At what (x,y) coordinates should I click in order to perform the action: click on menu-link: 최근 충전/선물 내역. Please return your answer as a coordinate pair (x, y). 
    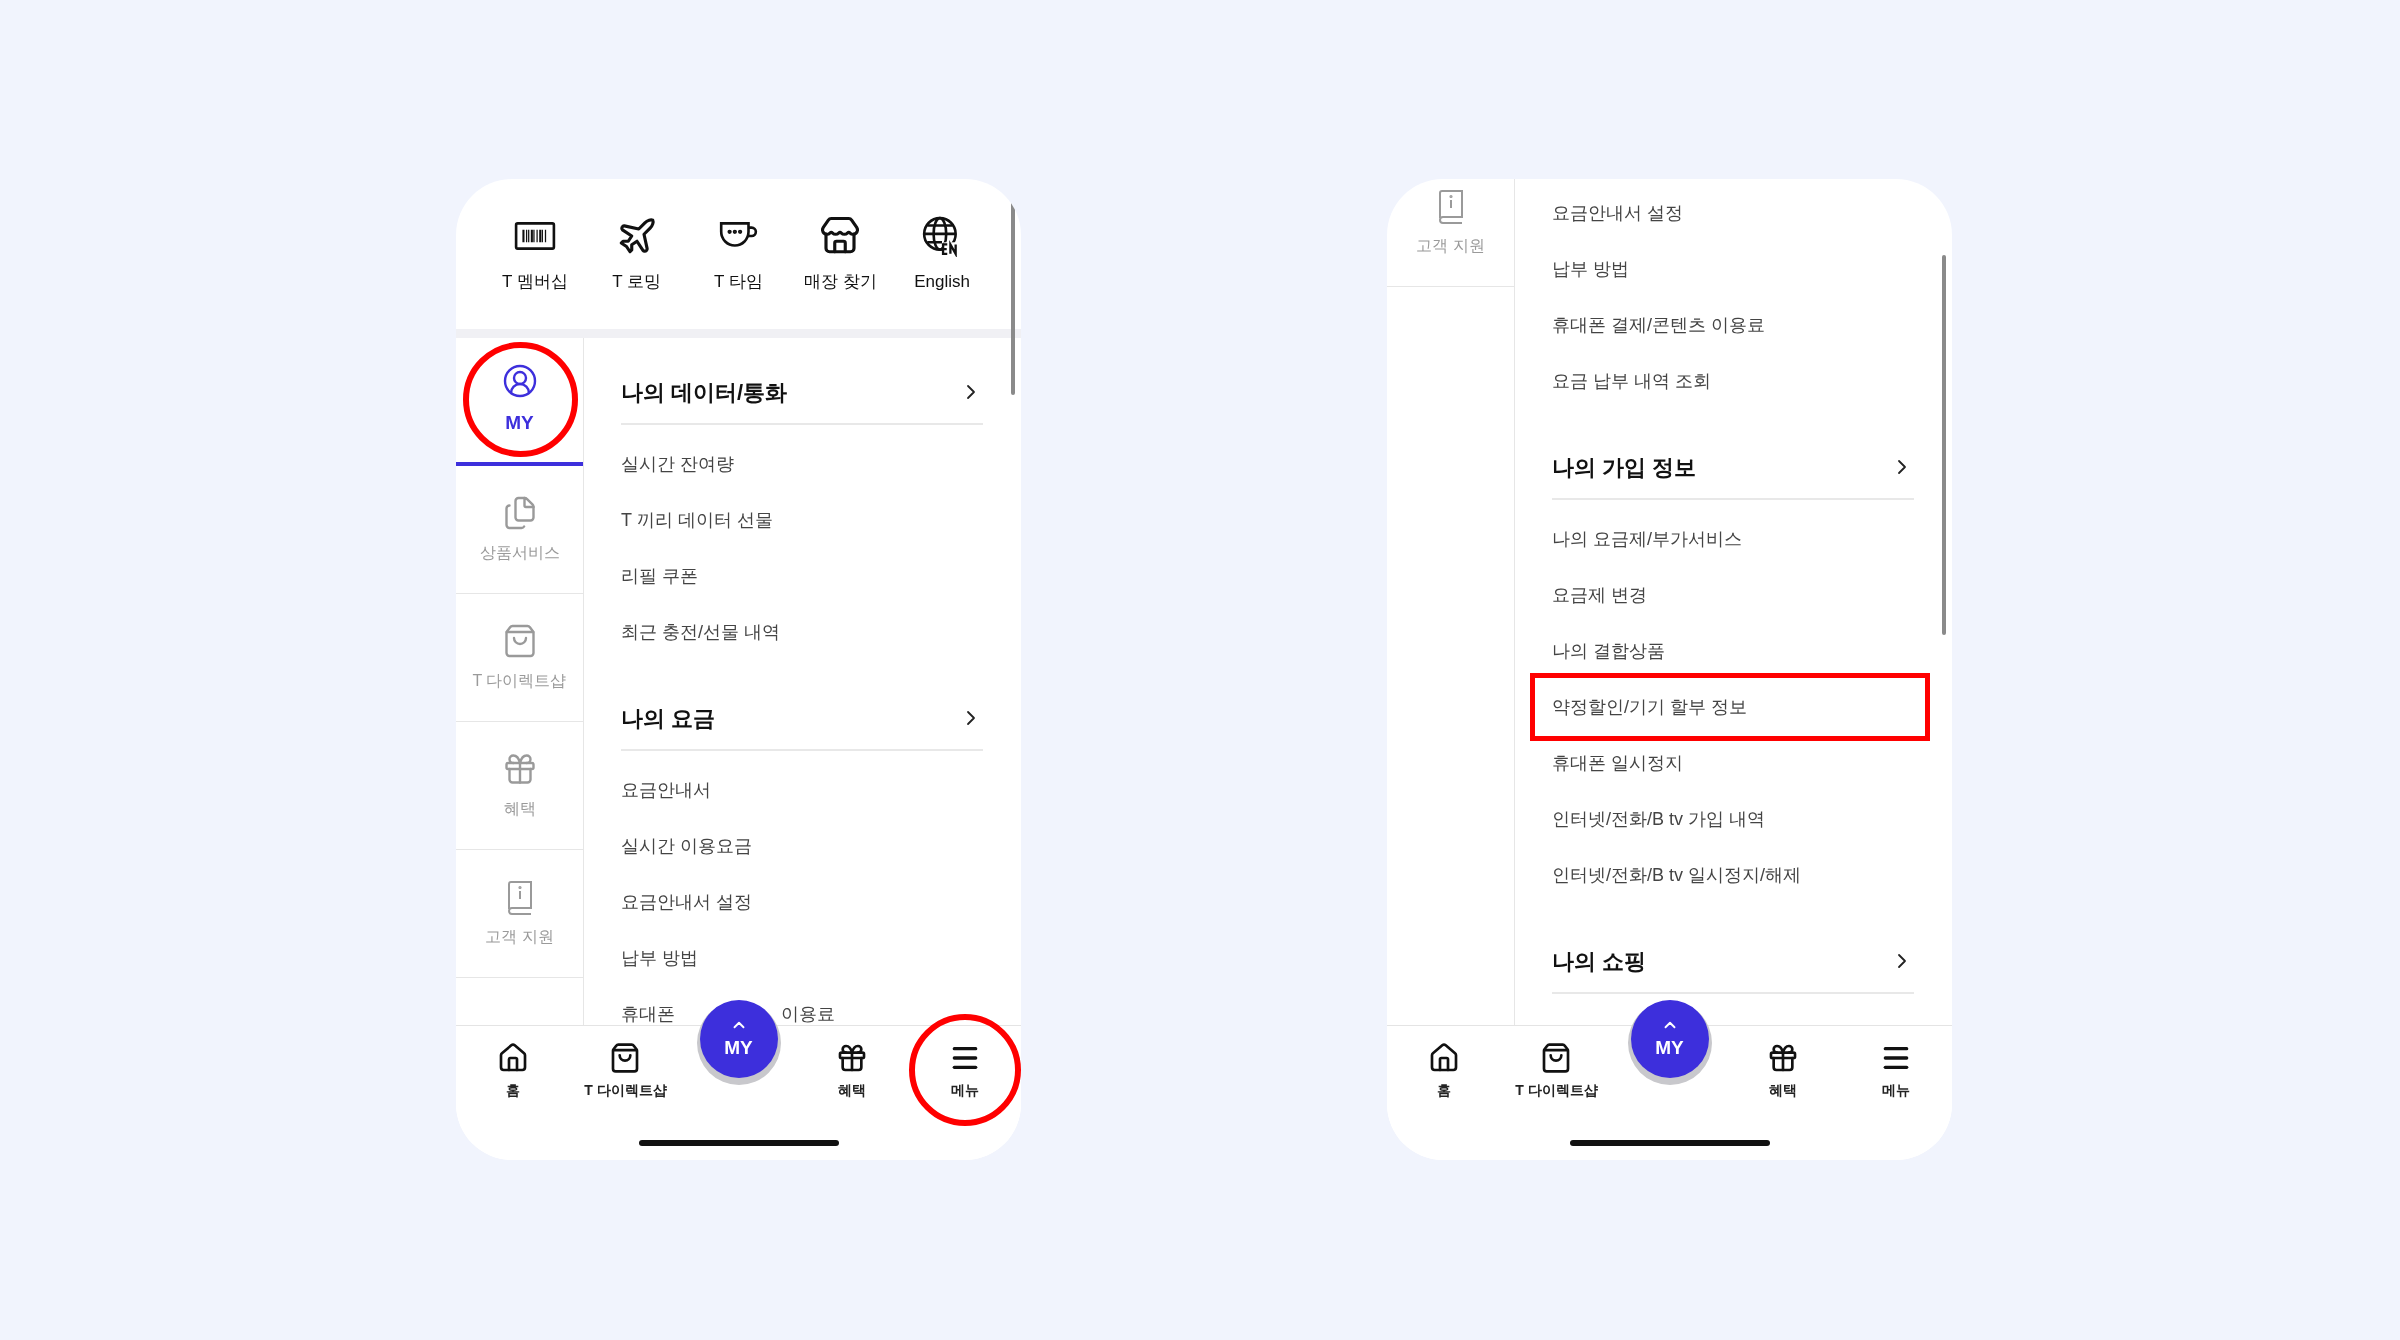
    Looking at the image, I should click on (700, 632).